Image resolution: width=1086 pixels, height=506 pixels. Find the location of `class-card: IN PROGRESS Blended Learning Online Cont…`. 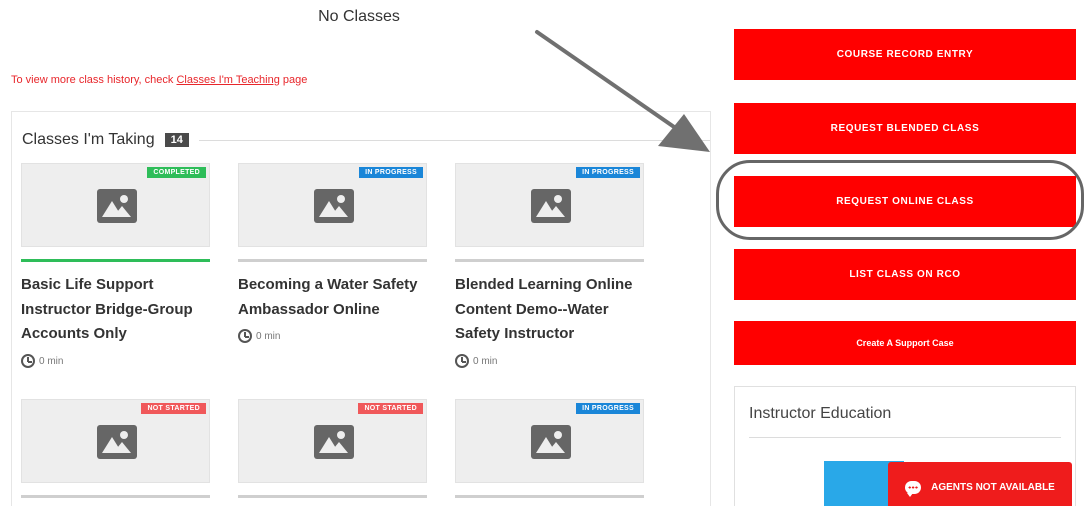

class-card: IN PROGRESS Blended Learning Online Cont… is located at coordinates (549, 273).